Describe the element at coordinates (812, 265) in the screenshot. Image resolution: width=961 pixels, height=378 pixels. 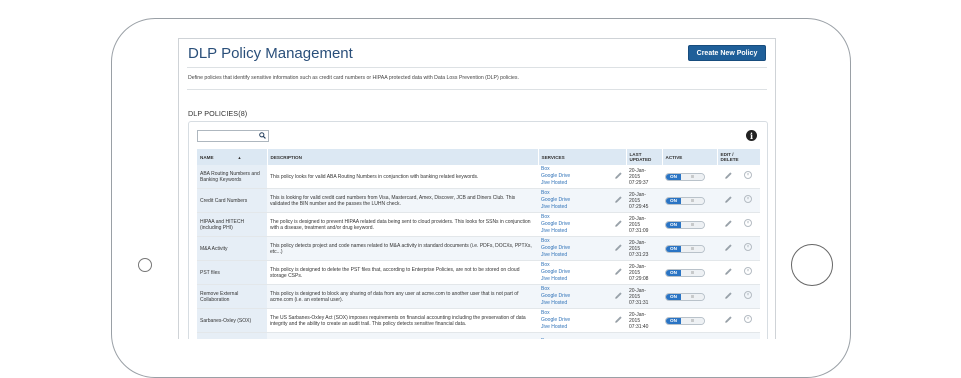
I see `tablet-home-button` at that location.